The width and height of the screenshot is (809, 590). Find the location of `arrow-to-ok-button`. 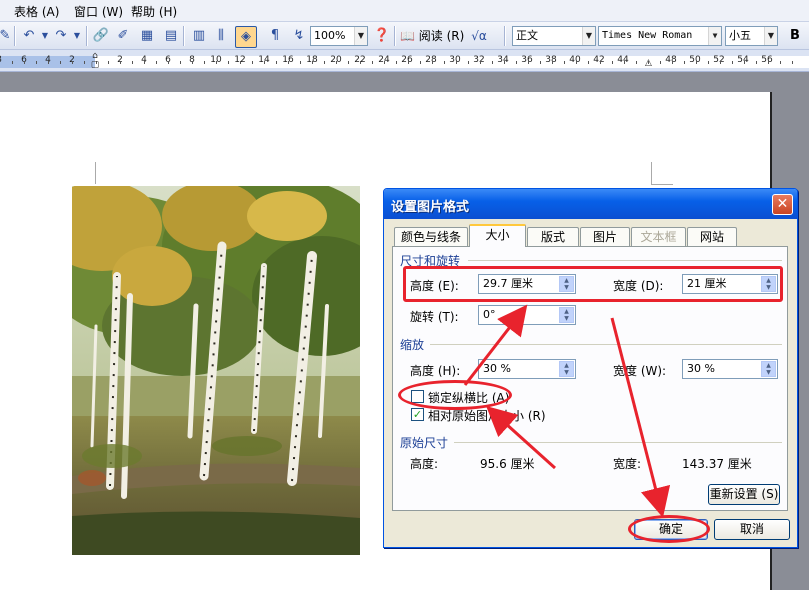

arrow-to-ok-button is located at coordinates (640, 417).